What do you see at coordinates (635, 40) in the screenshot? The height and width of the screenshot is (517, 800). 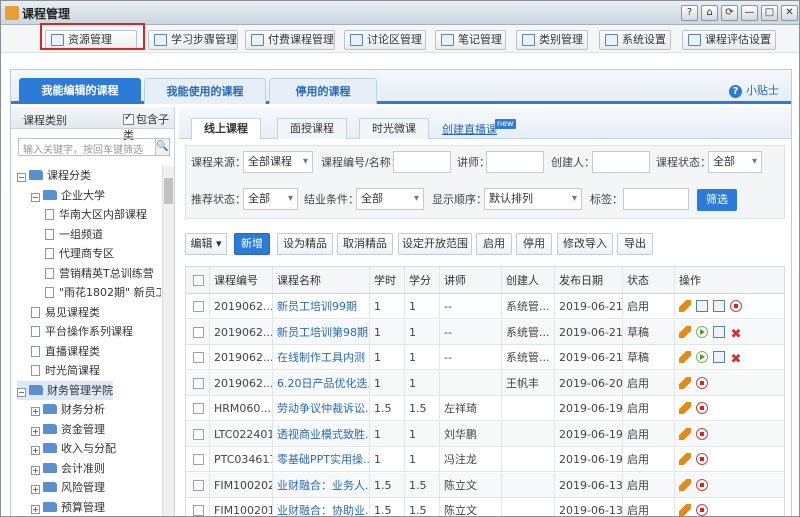 I see `settings-button: 系统设置` at bounding box center [635, 40].